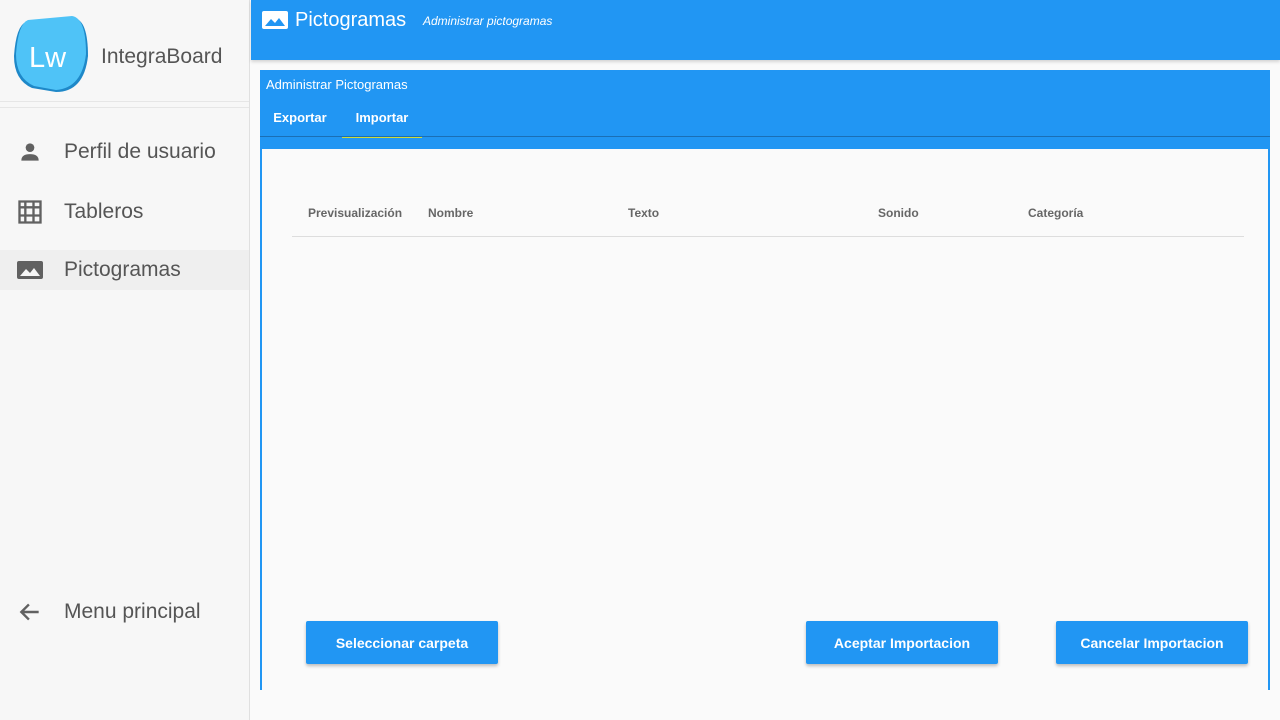  Describe the element at coordinates (402, 642) in the screenshot. I see `select-folder-button: Seleccionar carpeta` at that location.